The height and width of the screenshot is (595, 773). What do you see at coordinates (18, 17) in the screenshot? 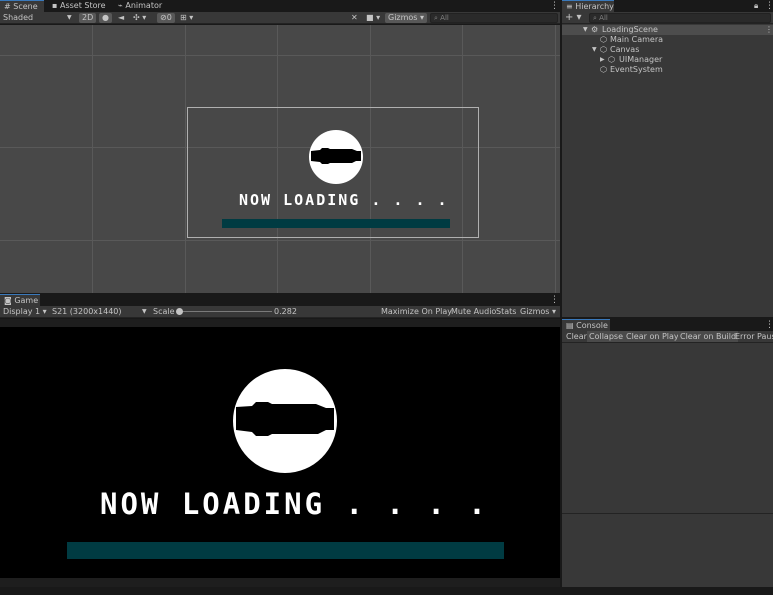
I see `shading-mode-label: Shaded` at bounding box center [18, 17].